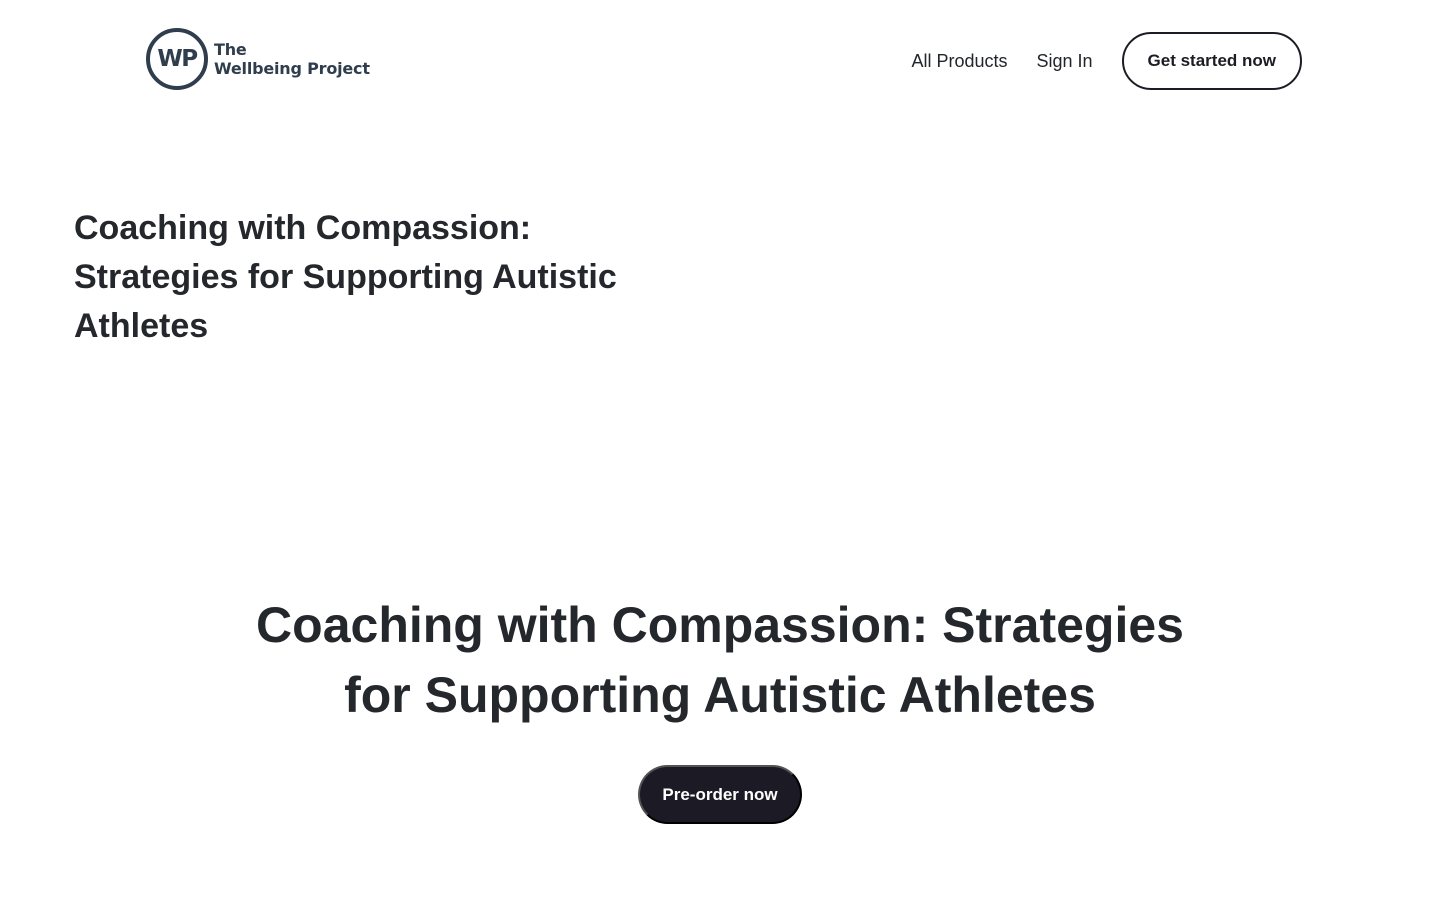 This screenshot has height=900, width=1440. I want to click on logo-wp-mark: WP, so click(177, 59).